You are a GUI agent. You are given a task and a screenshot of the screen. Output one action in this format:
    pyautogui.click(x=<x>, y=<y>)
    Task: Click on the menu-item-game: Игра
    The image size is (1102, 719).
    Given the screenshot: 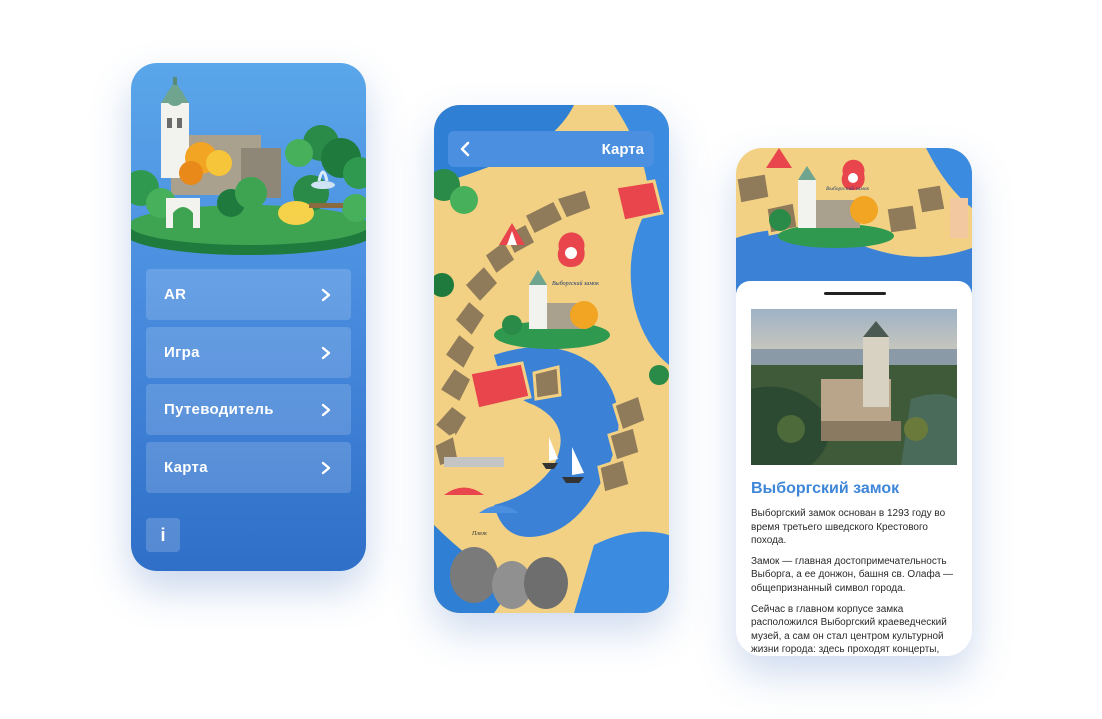 What is the action you would take?
    pyautogui.click(x=248, y=352)
    